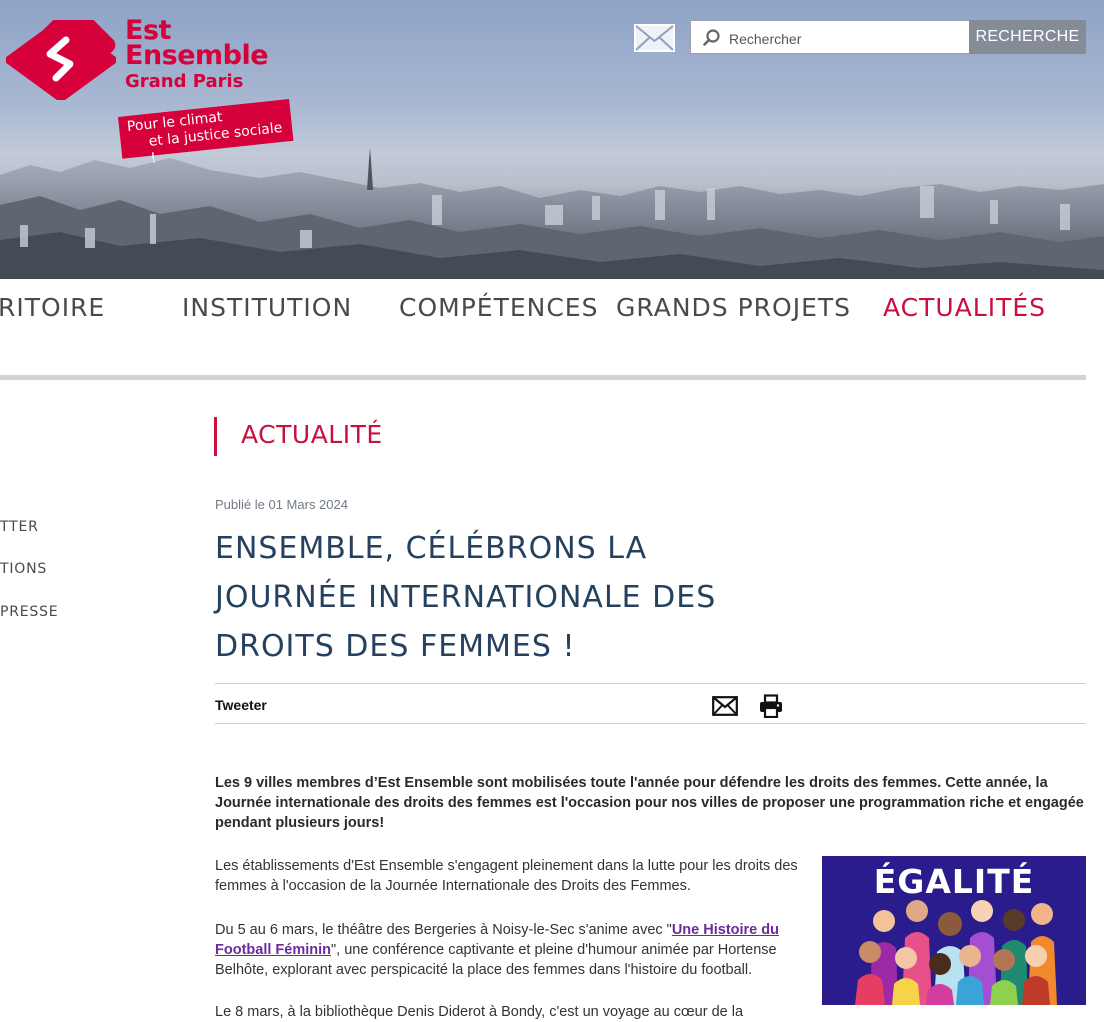  Describe the element at coordinates (725, 706) in the screenshot. I see `email-share-icon` at that location.